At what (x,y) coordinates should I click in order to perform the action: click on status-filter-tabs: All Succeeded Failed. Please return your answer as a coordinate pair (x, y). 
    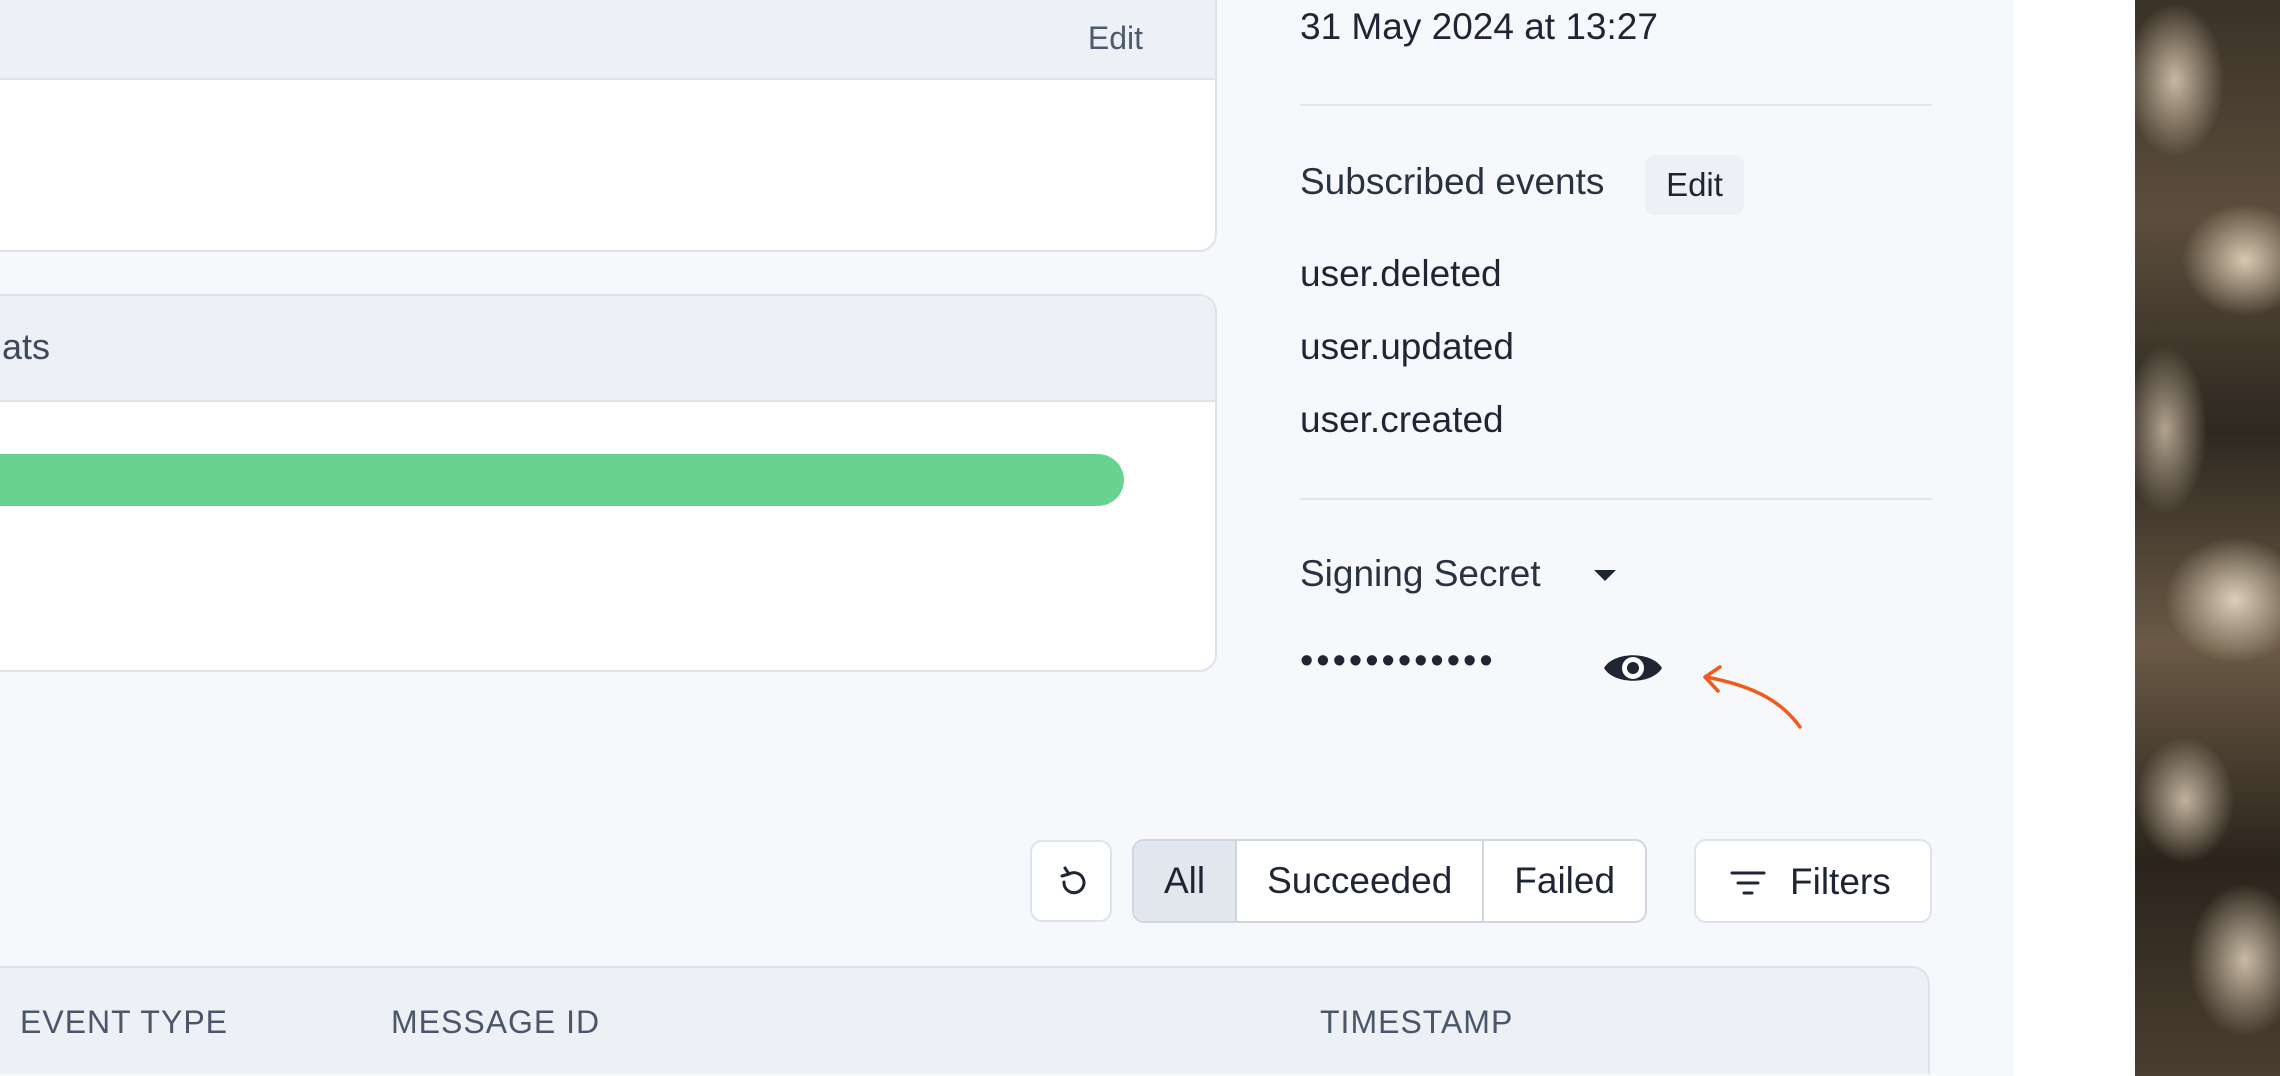
    Looking at the image, I should click on (1390, 881).